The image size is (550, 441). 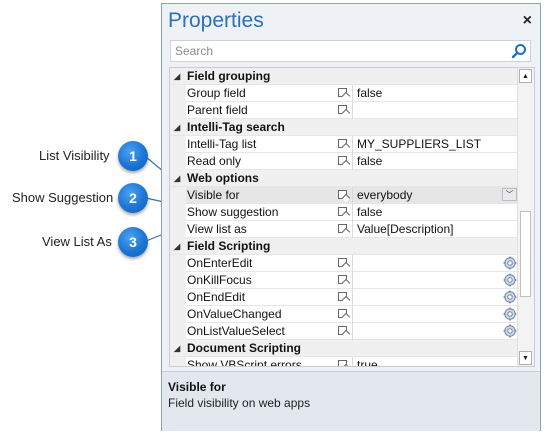 I want to click on property-row: Show VBScript errors true, so click(x=345, y=362).